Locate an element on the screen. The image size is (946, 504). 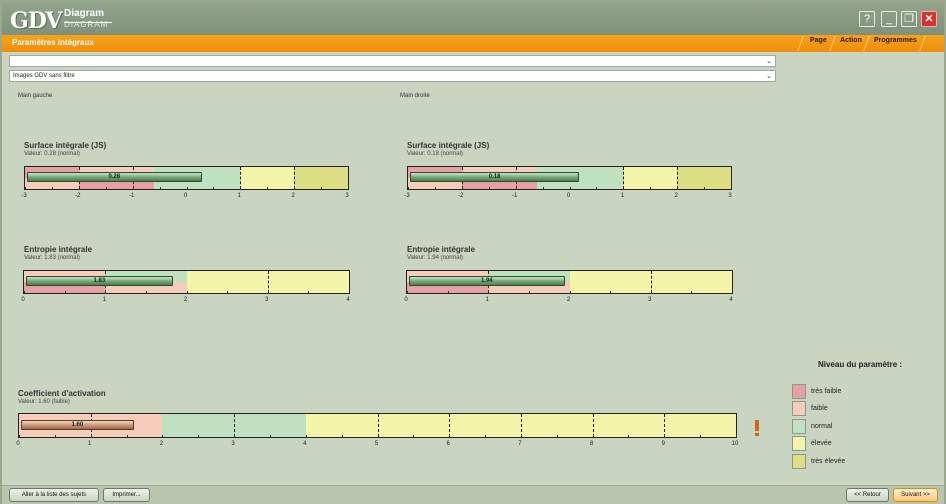
menu-page: Page is located at coordinates (818, 40).